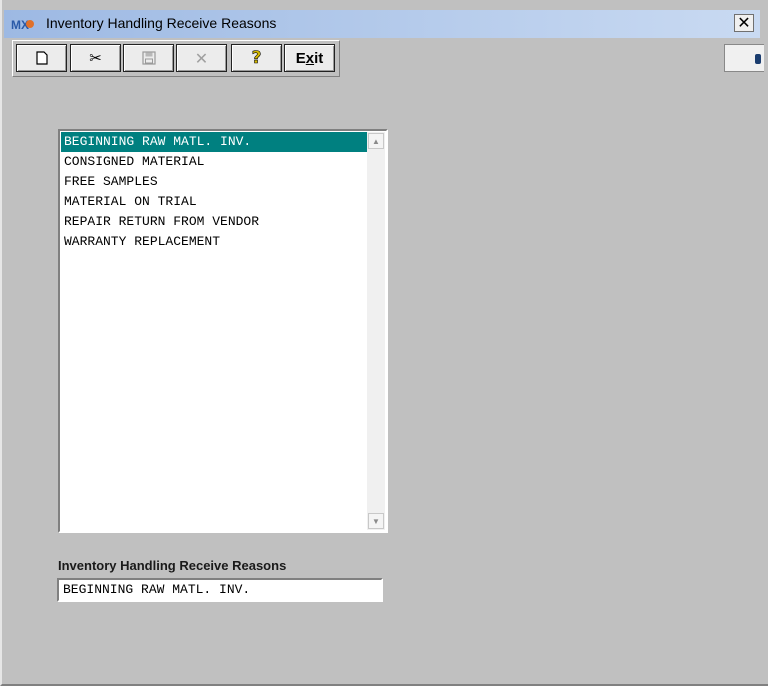 The height and width of the screenshot is (686, 768). I want to click on toolbar: ✂ ✕ ? Exit, so click(176, 58).